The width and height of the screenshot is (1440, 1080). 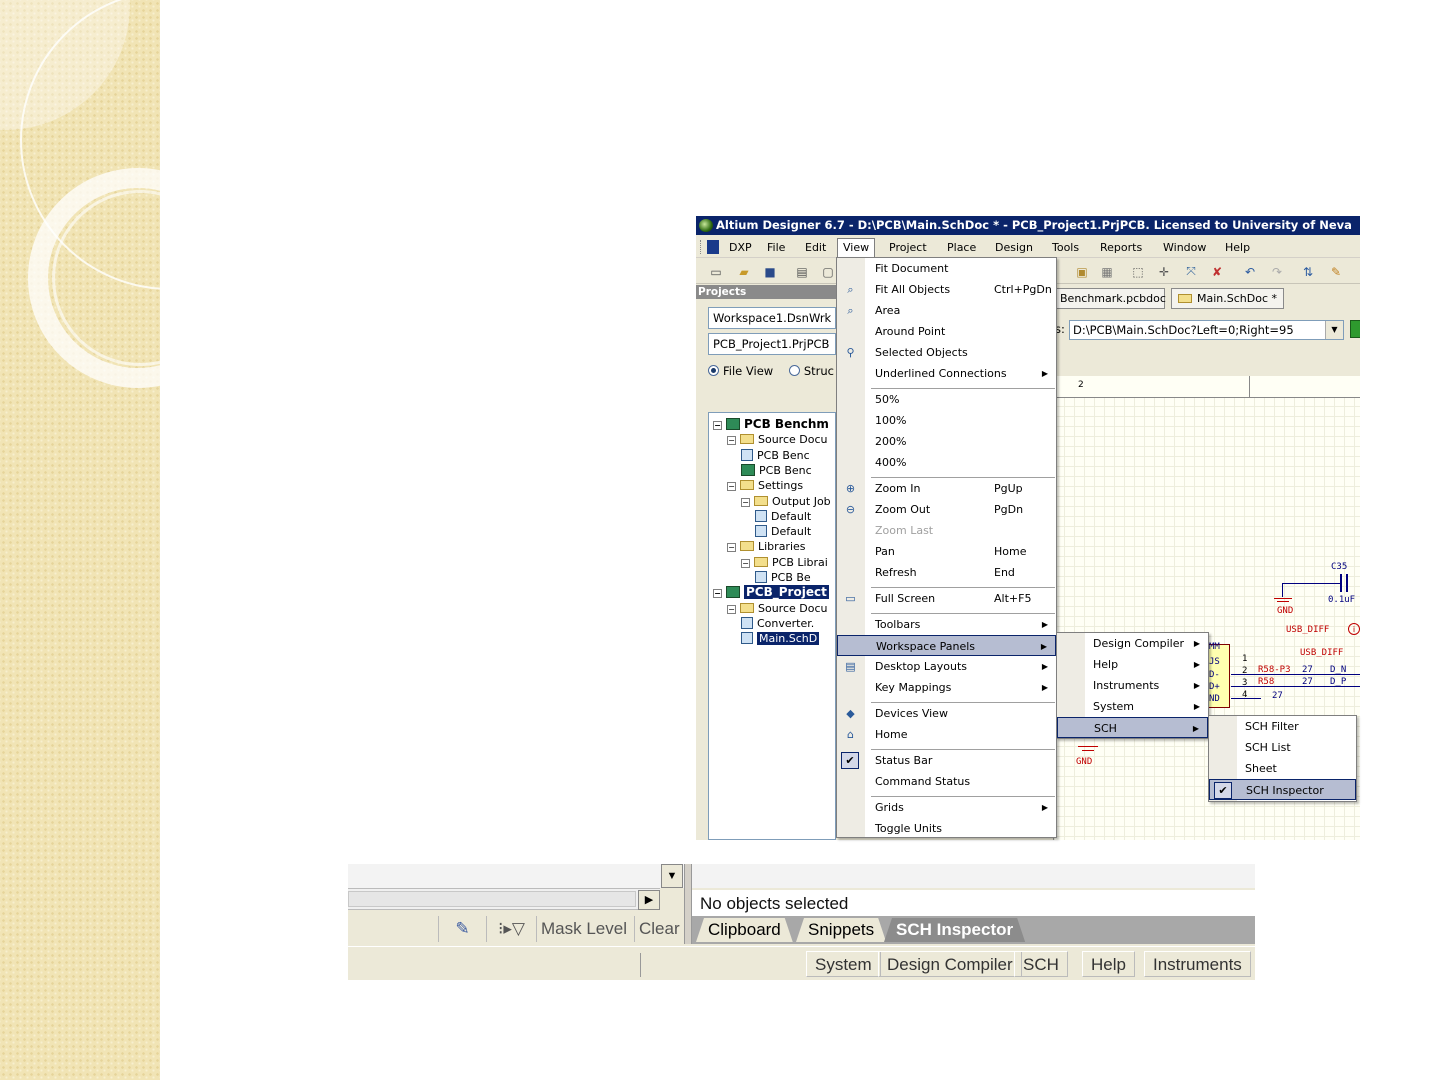 I want to click on file-view-radio: File View, so click(x=740, y=371).